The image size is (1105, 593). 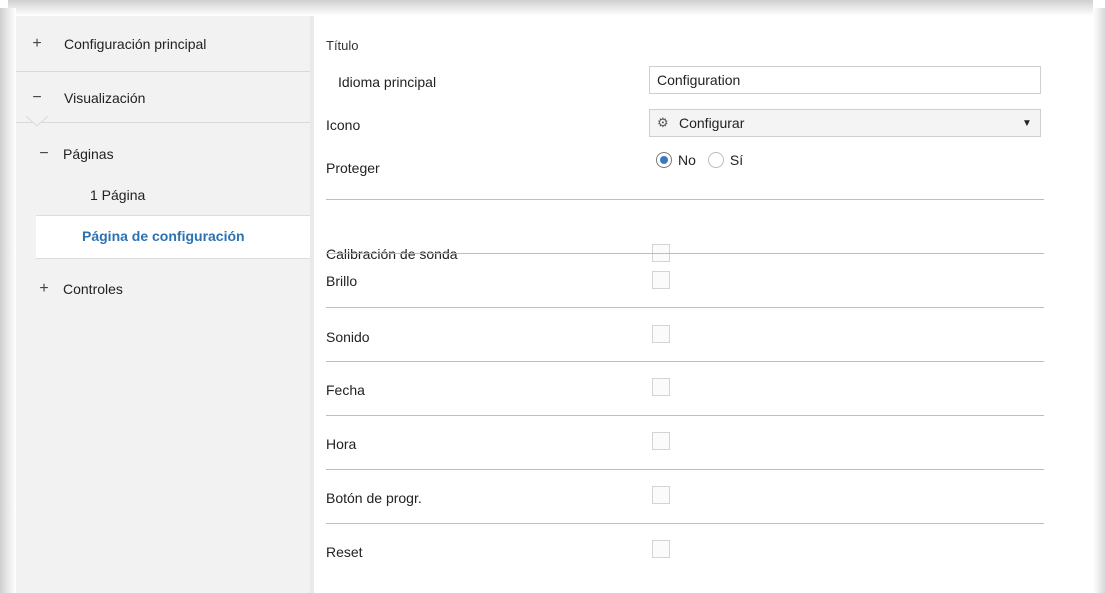 What do you see at coordinates (353, 168) in the screenshot?
I see `proteger-label: Proteger` at bounding box center [353, 168].